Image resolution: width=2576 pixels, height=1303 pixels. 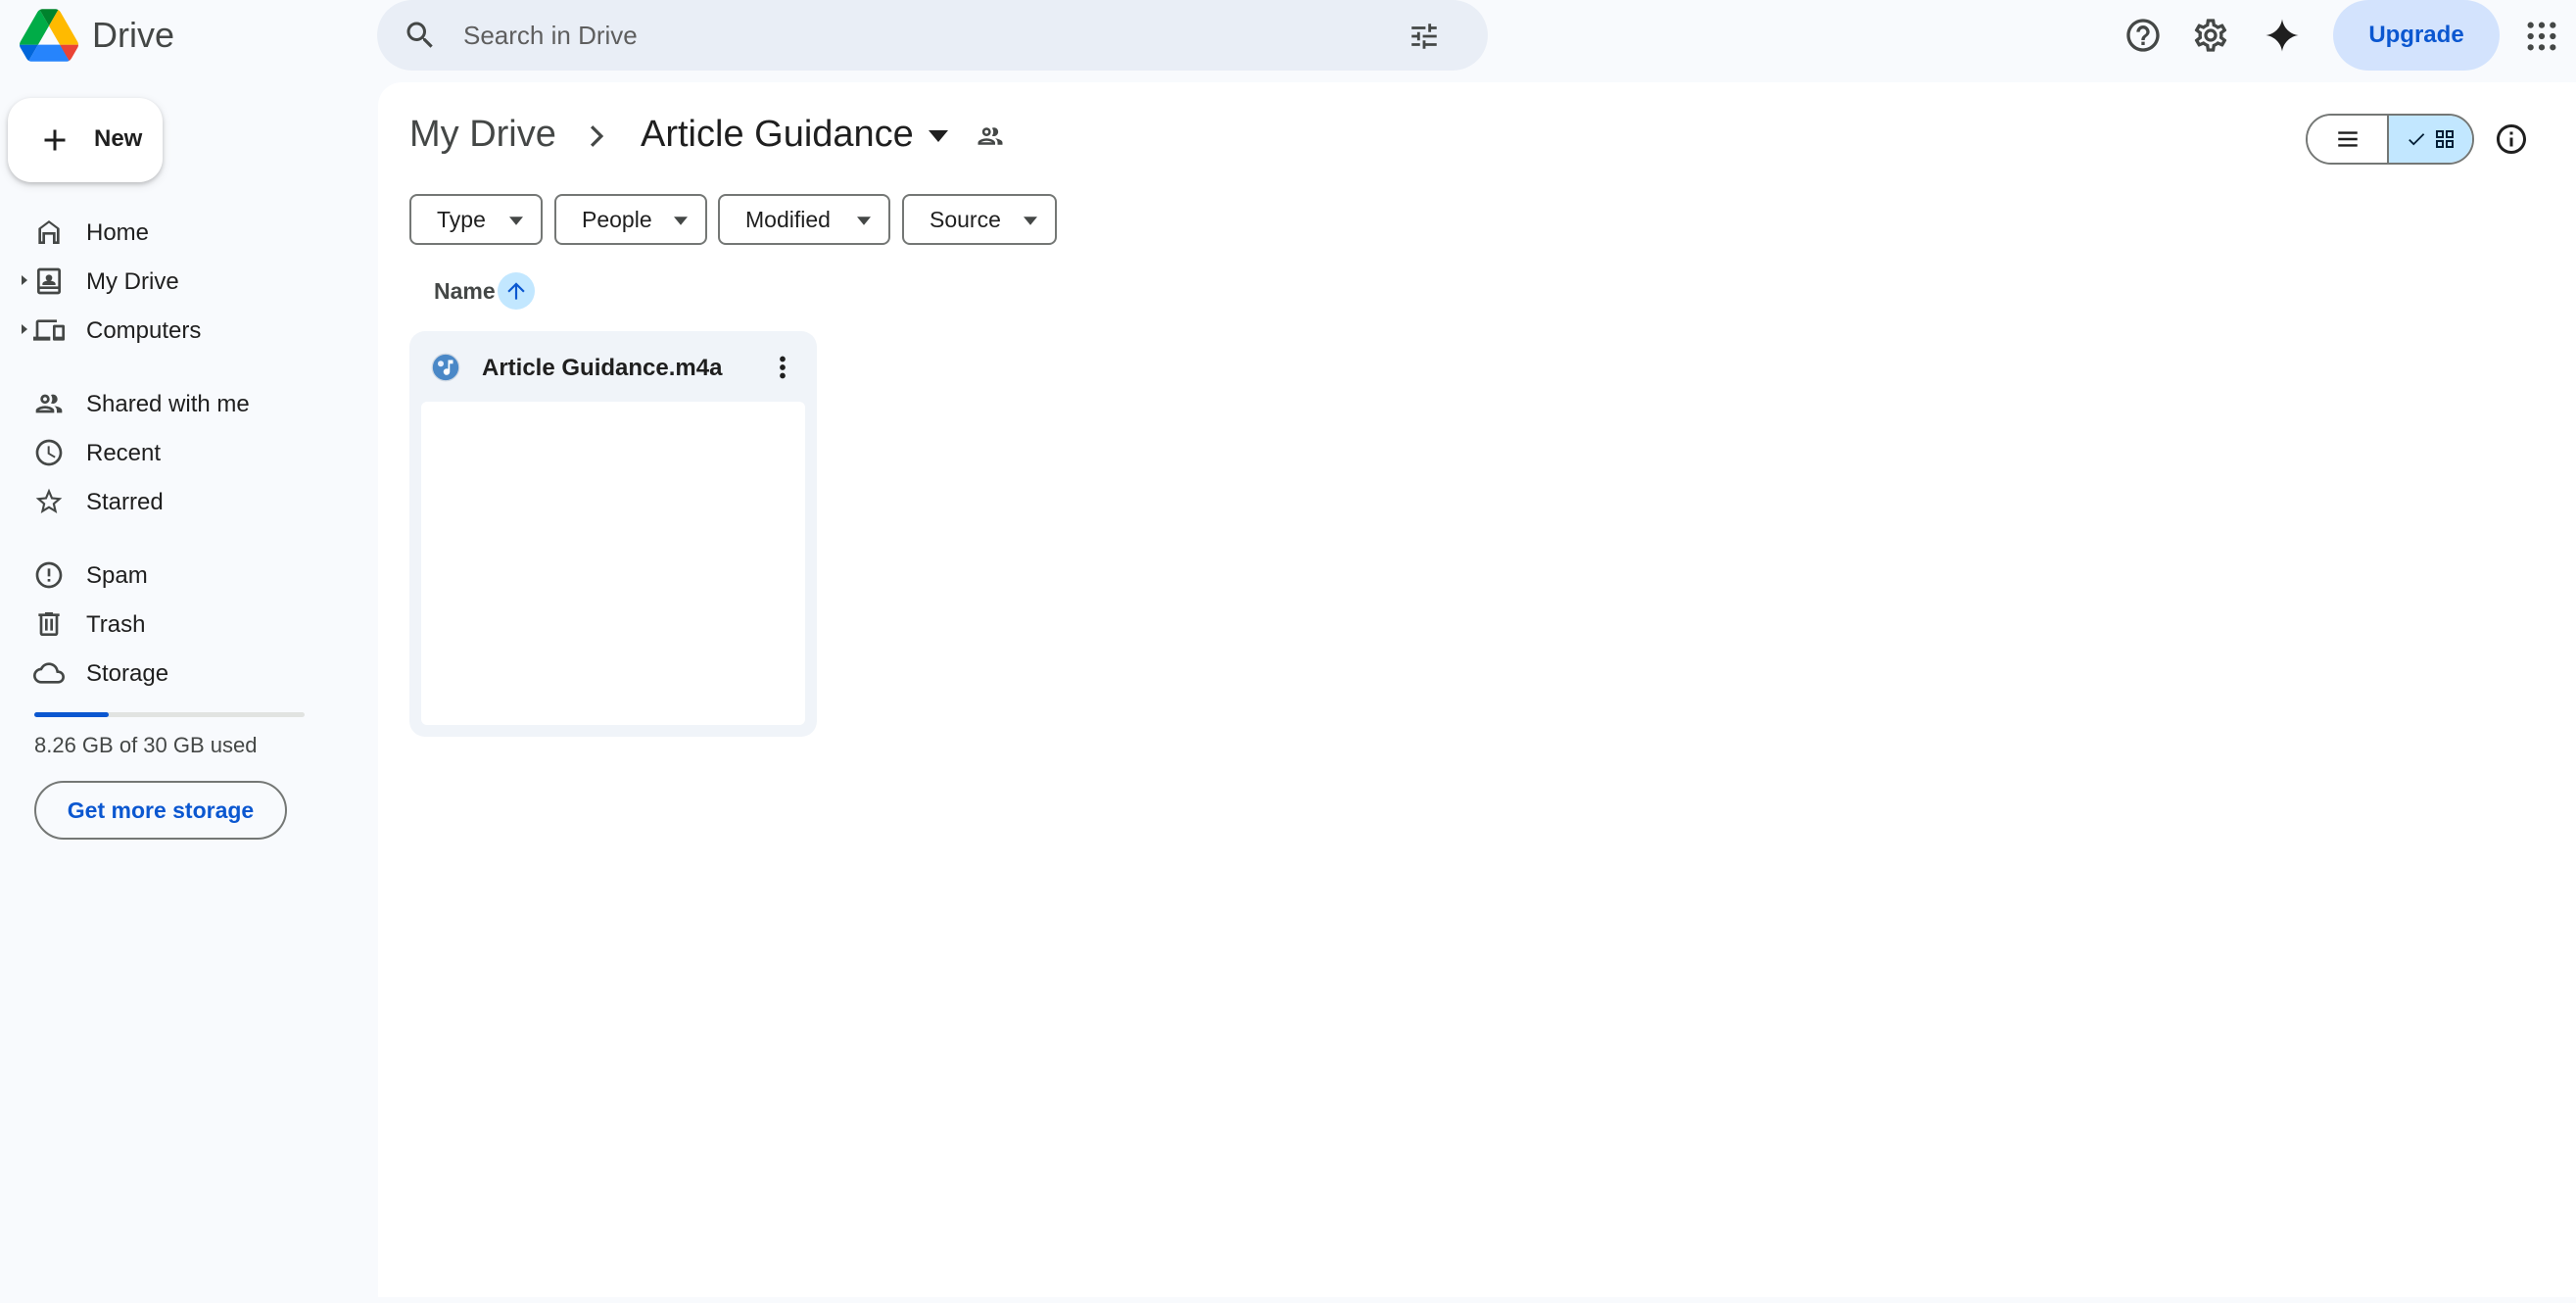 I want to click on info-icon, so click(x=2511, y=139).